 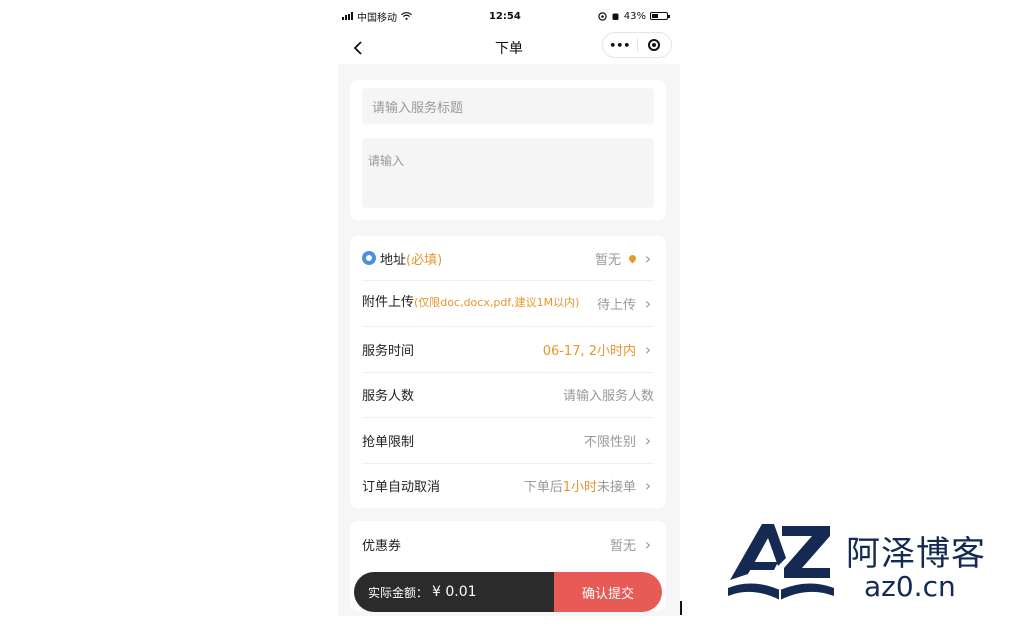 I want to click on close-mini-program-button, so click(x=655, y=45).